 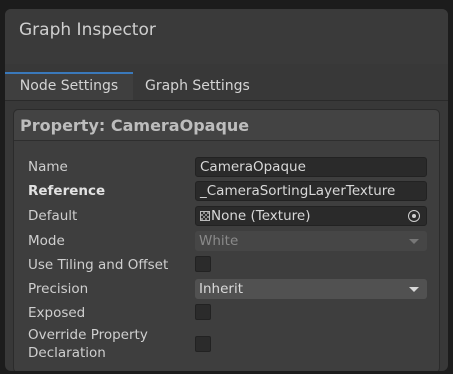 I want to click on default-texture-field: None (Texture), so click(x=311, y=216).